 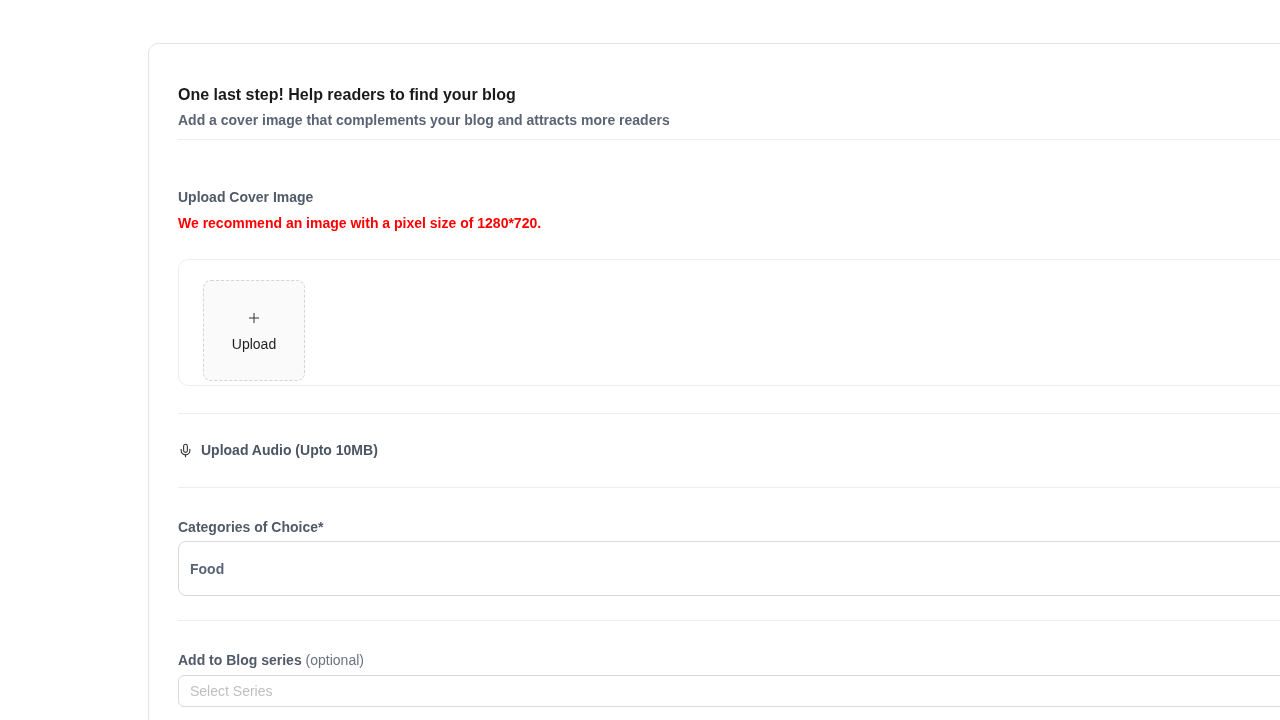 What do you see at coordinates (729, 691) in the screenshot?
I see `series-select-field: Select Series` at bounding box center [729, 691].